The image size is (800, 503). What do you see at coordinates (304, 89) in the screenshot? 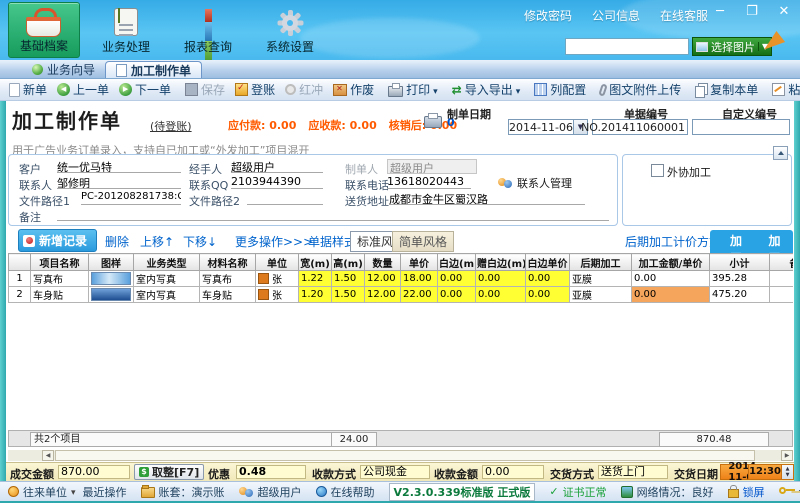
I see `red-reverse-button: 红冲` at bounding box center [304, 89].